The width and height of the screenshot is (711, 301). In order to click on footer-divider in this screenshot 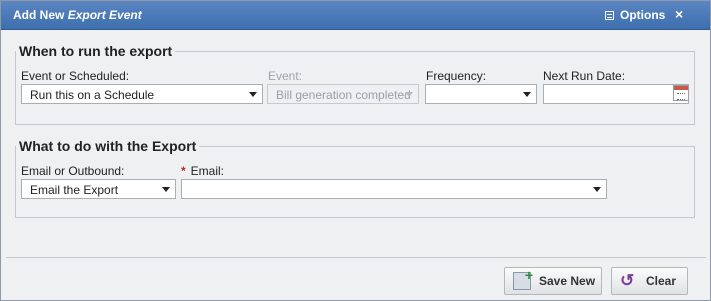, I will do `click(356, 257)`.